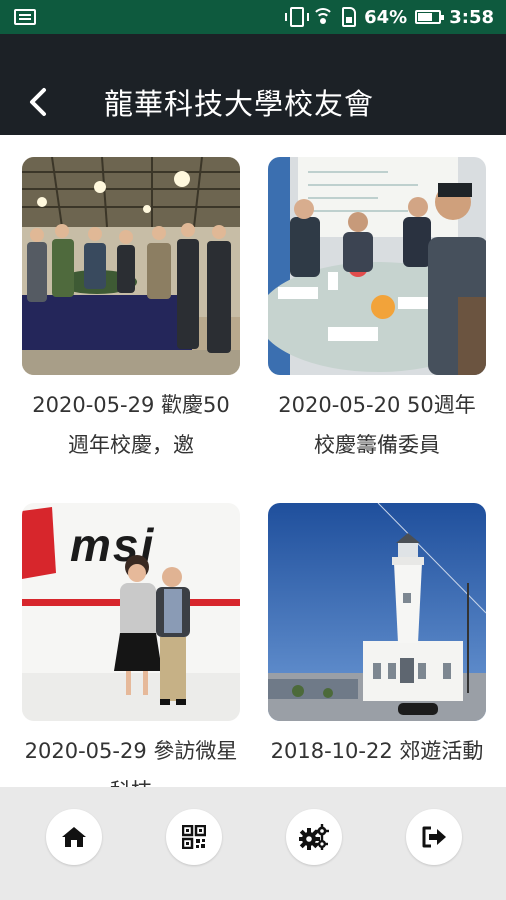 This screenshot has width=506, height=900. What do you see at coordinates (377, 759) in the screenshot?
I see `post-caption: 2018-10-22 郊遊活動` at bounding box center [377, 759].